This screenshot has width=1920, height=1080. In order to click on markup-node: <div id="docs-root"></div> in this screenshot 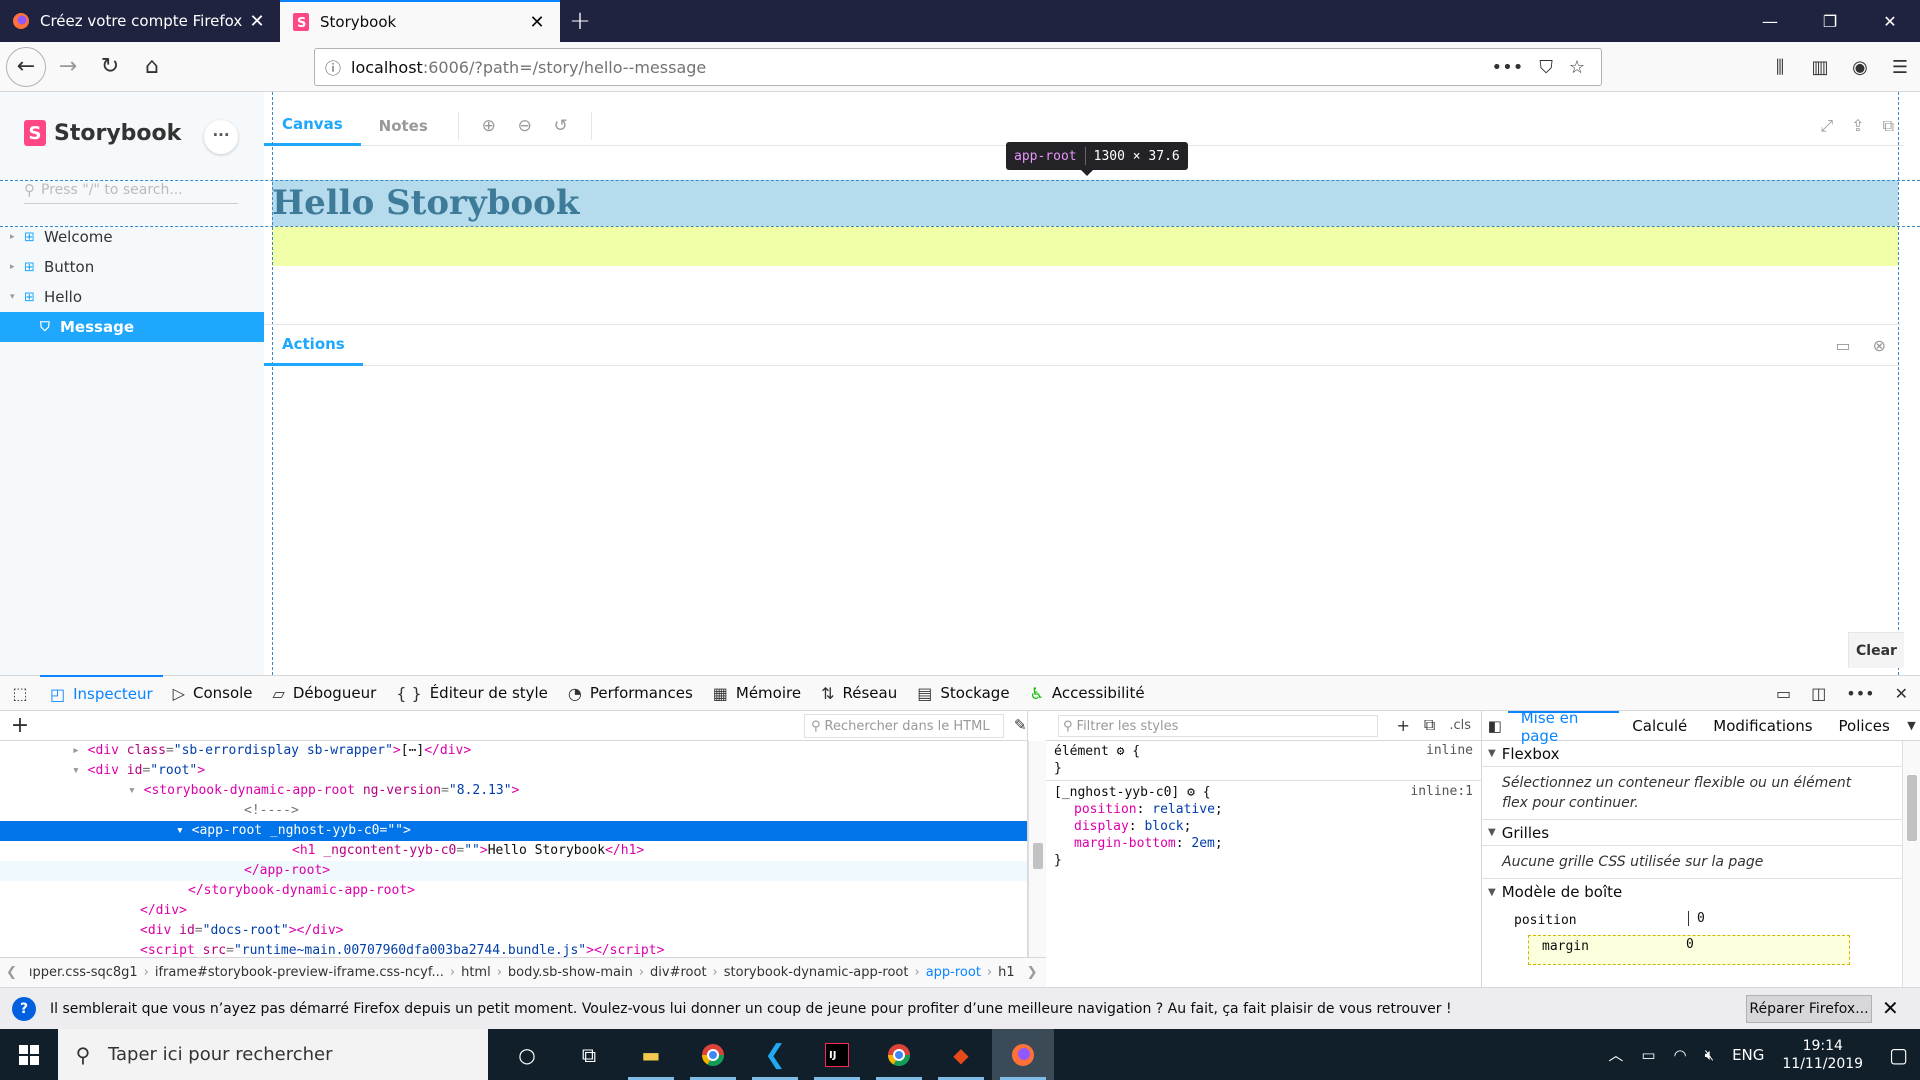, I will do `click(513, 931)`.